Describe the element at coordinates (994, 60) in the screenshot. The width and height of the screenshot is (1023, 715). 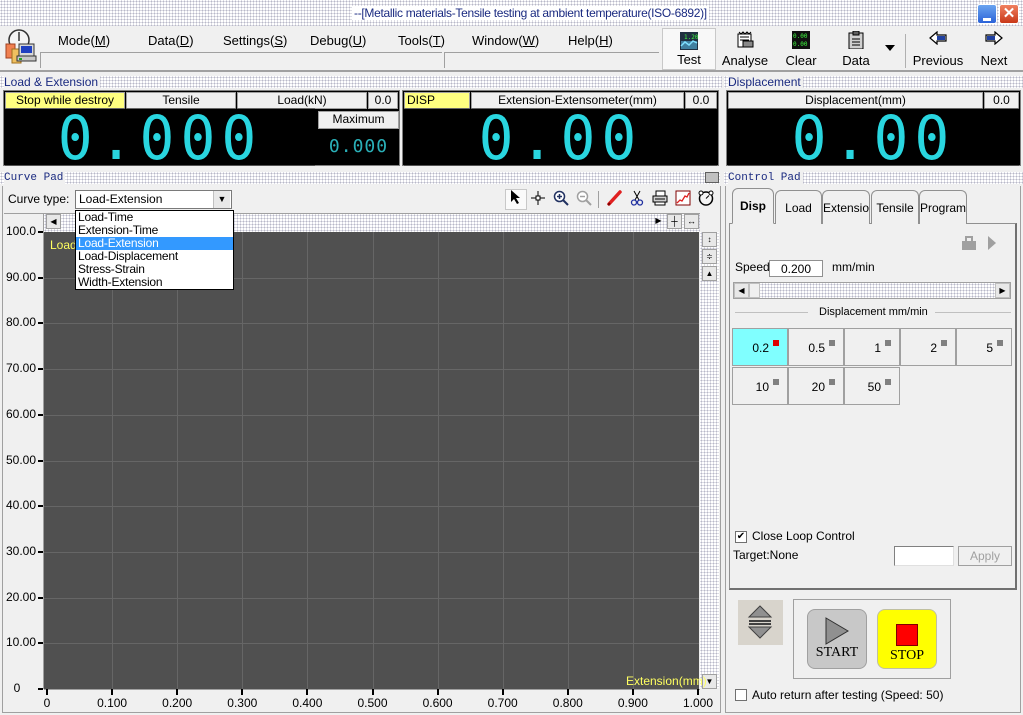
I see `next-label: Next` at that location.